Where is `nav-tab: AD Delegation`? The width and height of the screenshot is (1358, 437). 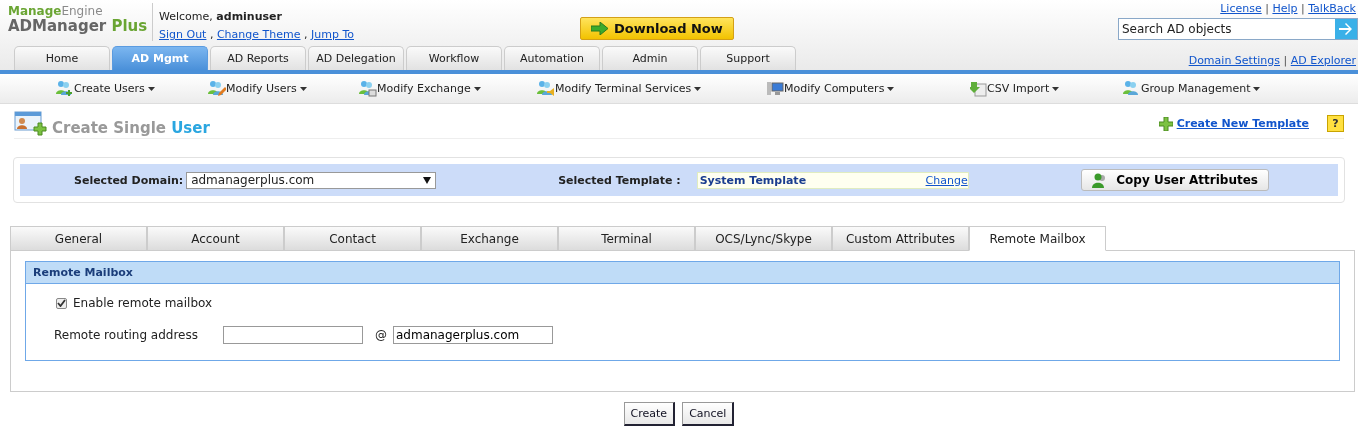 nav-tab: AD Delegation is located at coordinates (356, 58).